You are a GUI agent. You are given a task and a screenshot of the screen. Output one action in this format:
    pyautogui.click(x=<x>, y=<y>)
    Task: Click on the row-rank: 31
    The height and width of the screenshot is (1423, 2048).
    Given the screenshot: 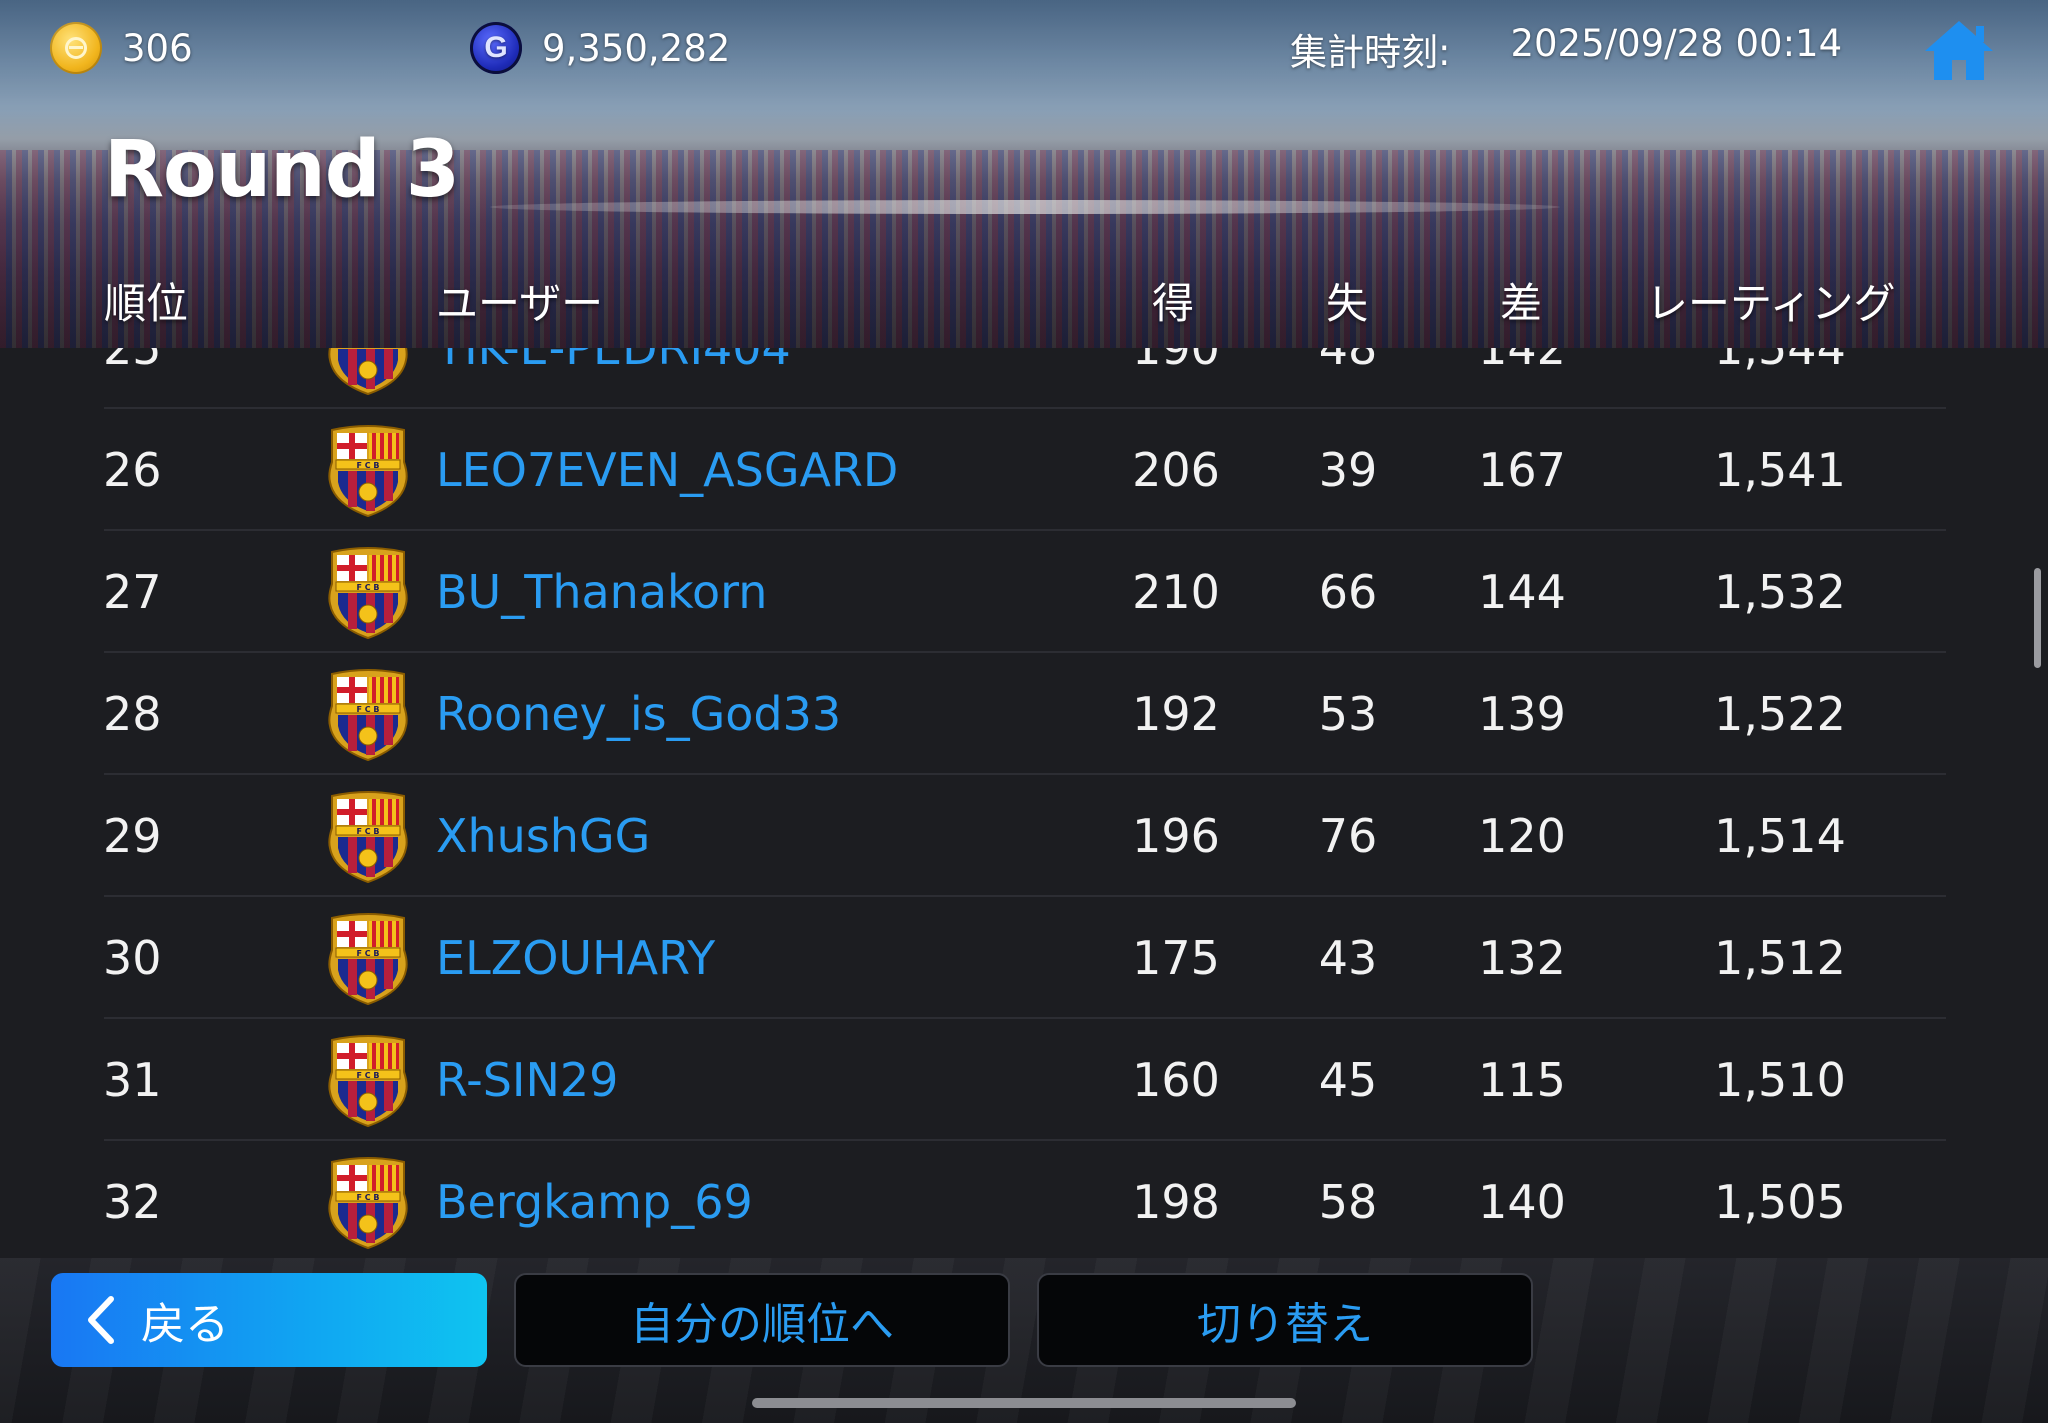 What is the action you would take?
    pyautogui.click(x=132, y=1080)
    